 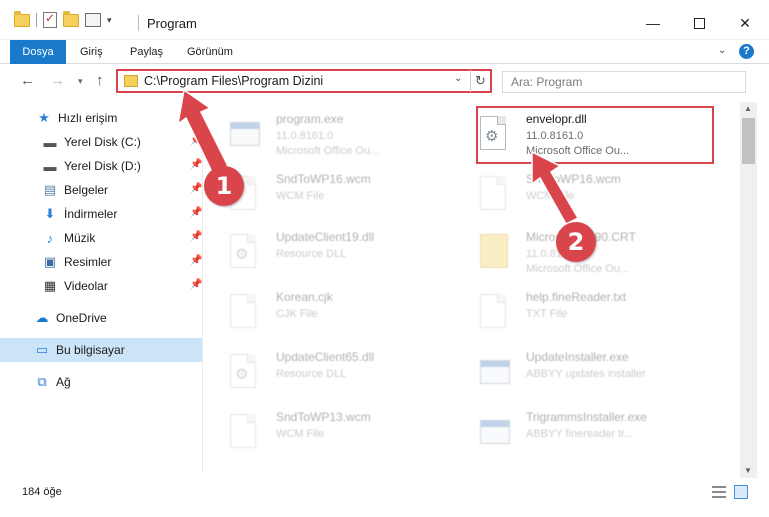 I want to click on tiles-view-icon, so click(x=741, y=492).